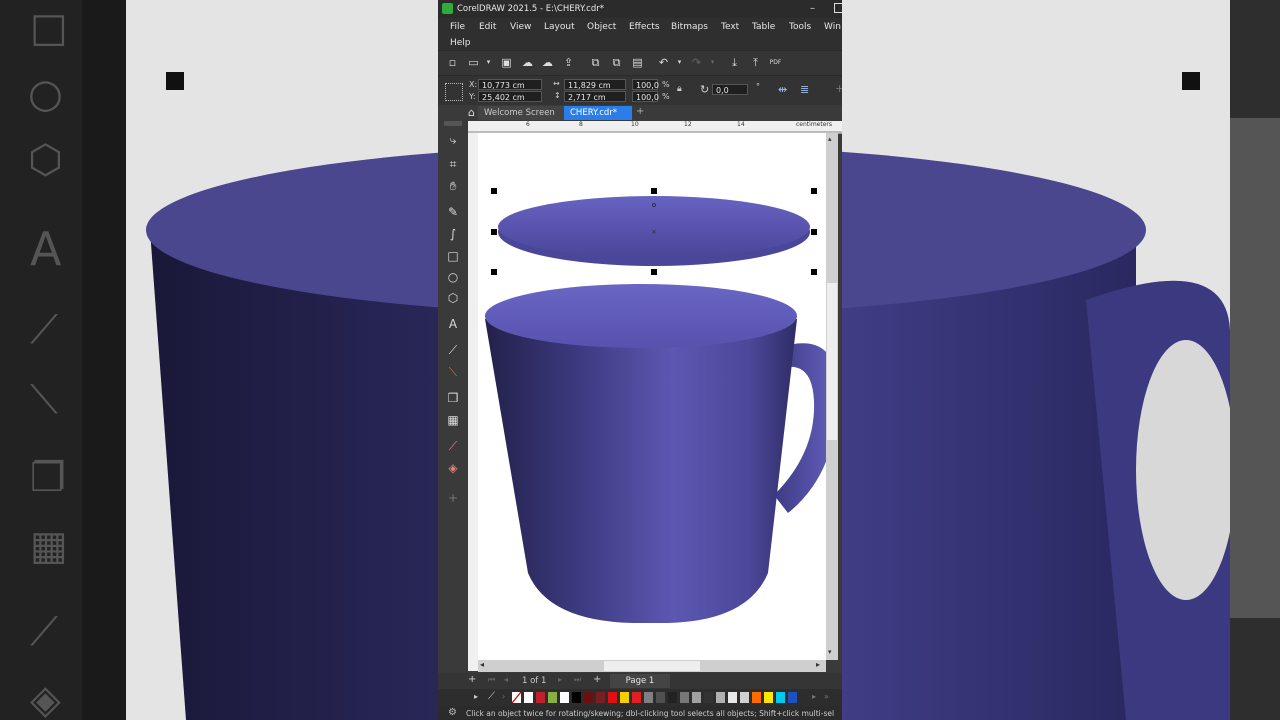 The width and height of the screenshot is (1280, 720). Describe the element at coordinates (616, 62) in the screenshot. I see `copy-icon: ⧉` at that location.